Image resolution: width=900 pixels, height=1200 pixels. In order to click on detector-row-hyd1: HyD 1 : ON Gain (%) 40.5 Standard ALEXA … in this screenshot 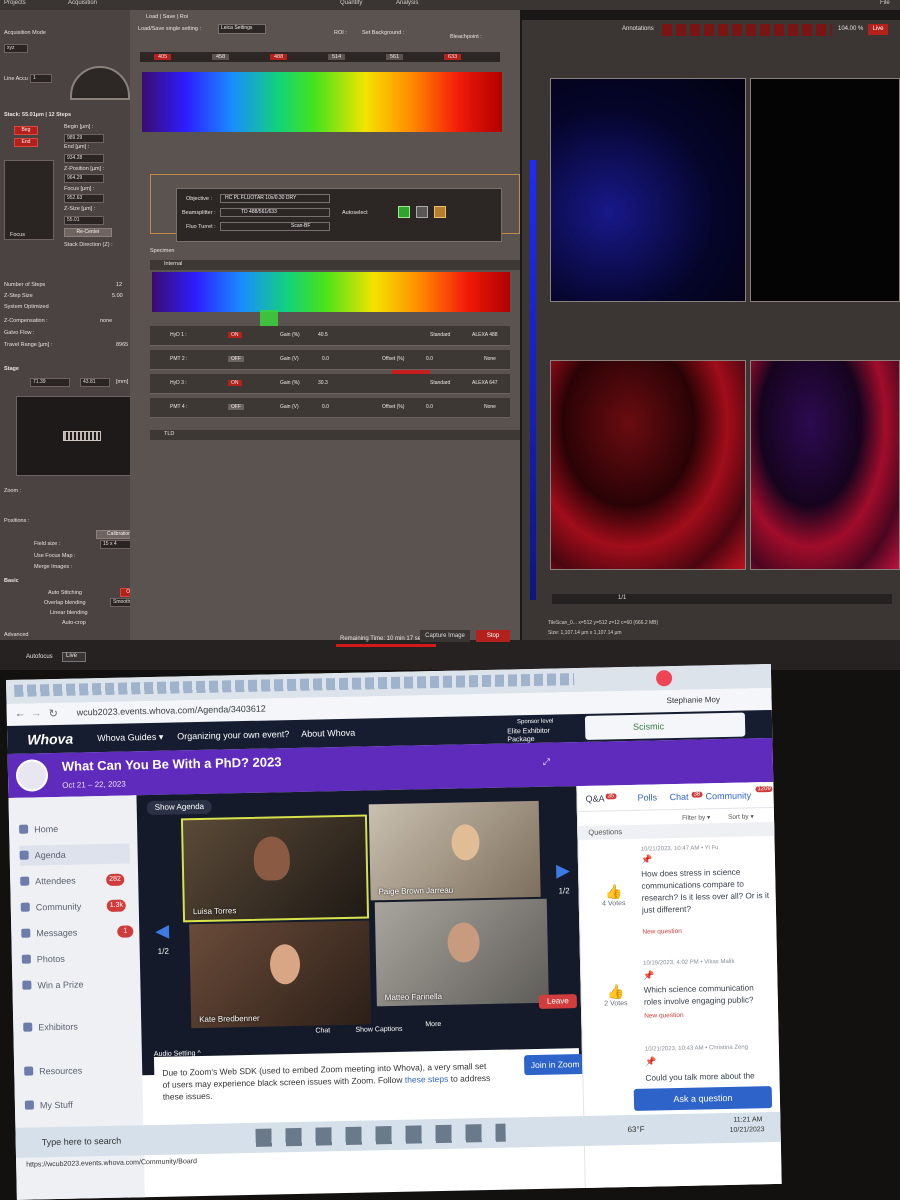, I will do `click(330, 336)`.